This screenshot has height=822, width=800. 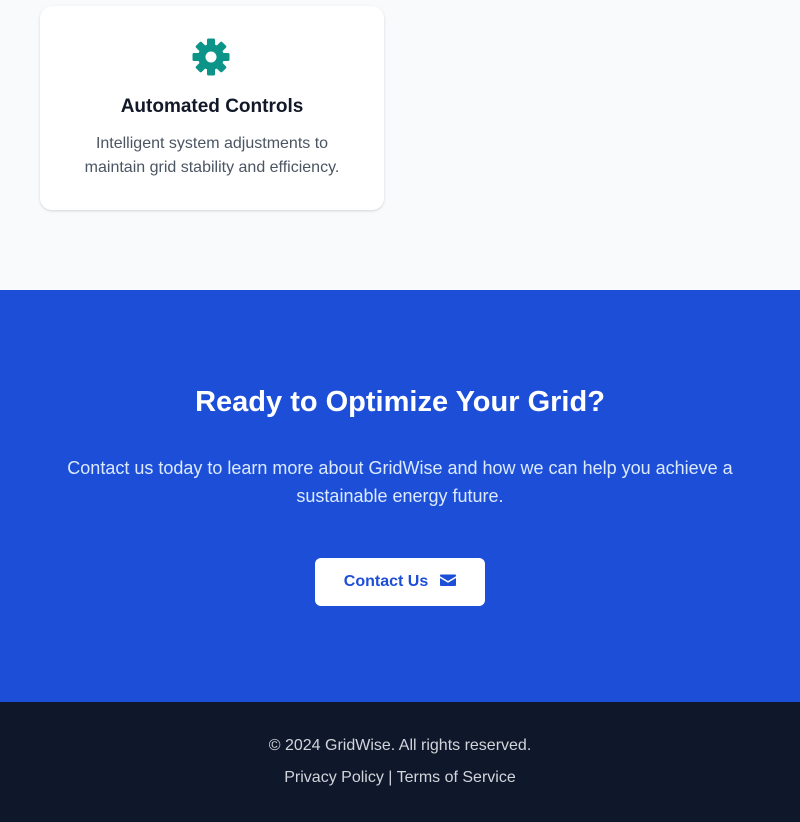 I want to click on cta-heading: Ready to Optimize Your Grid?, so click(x=400, y=402).